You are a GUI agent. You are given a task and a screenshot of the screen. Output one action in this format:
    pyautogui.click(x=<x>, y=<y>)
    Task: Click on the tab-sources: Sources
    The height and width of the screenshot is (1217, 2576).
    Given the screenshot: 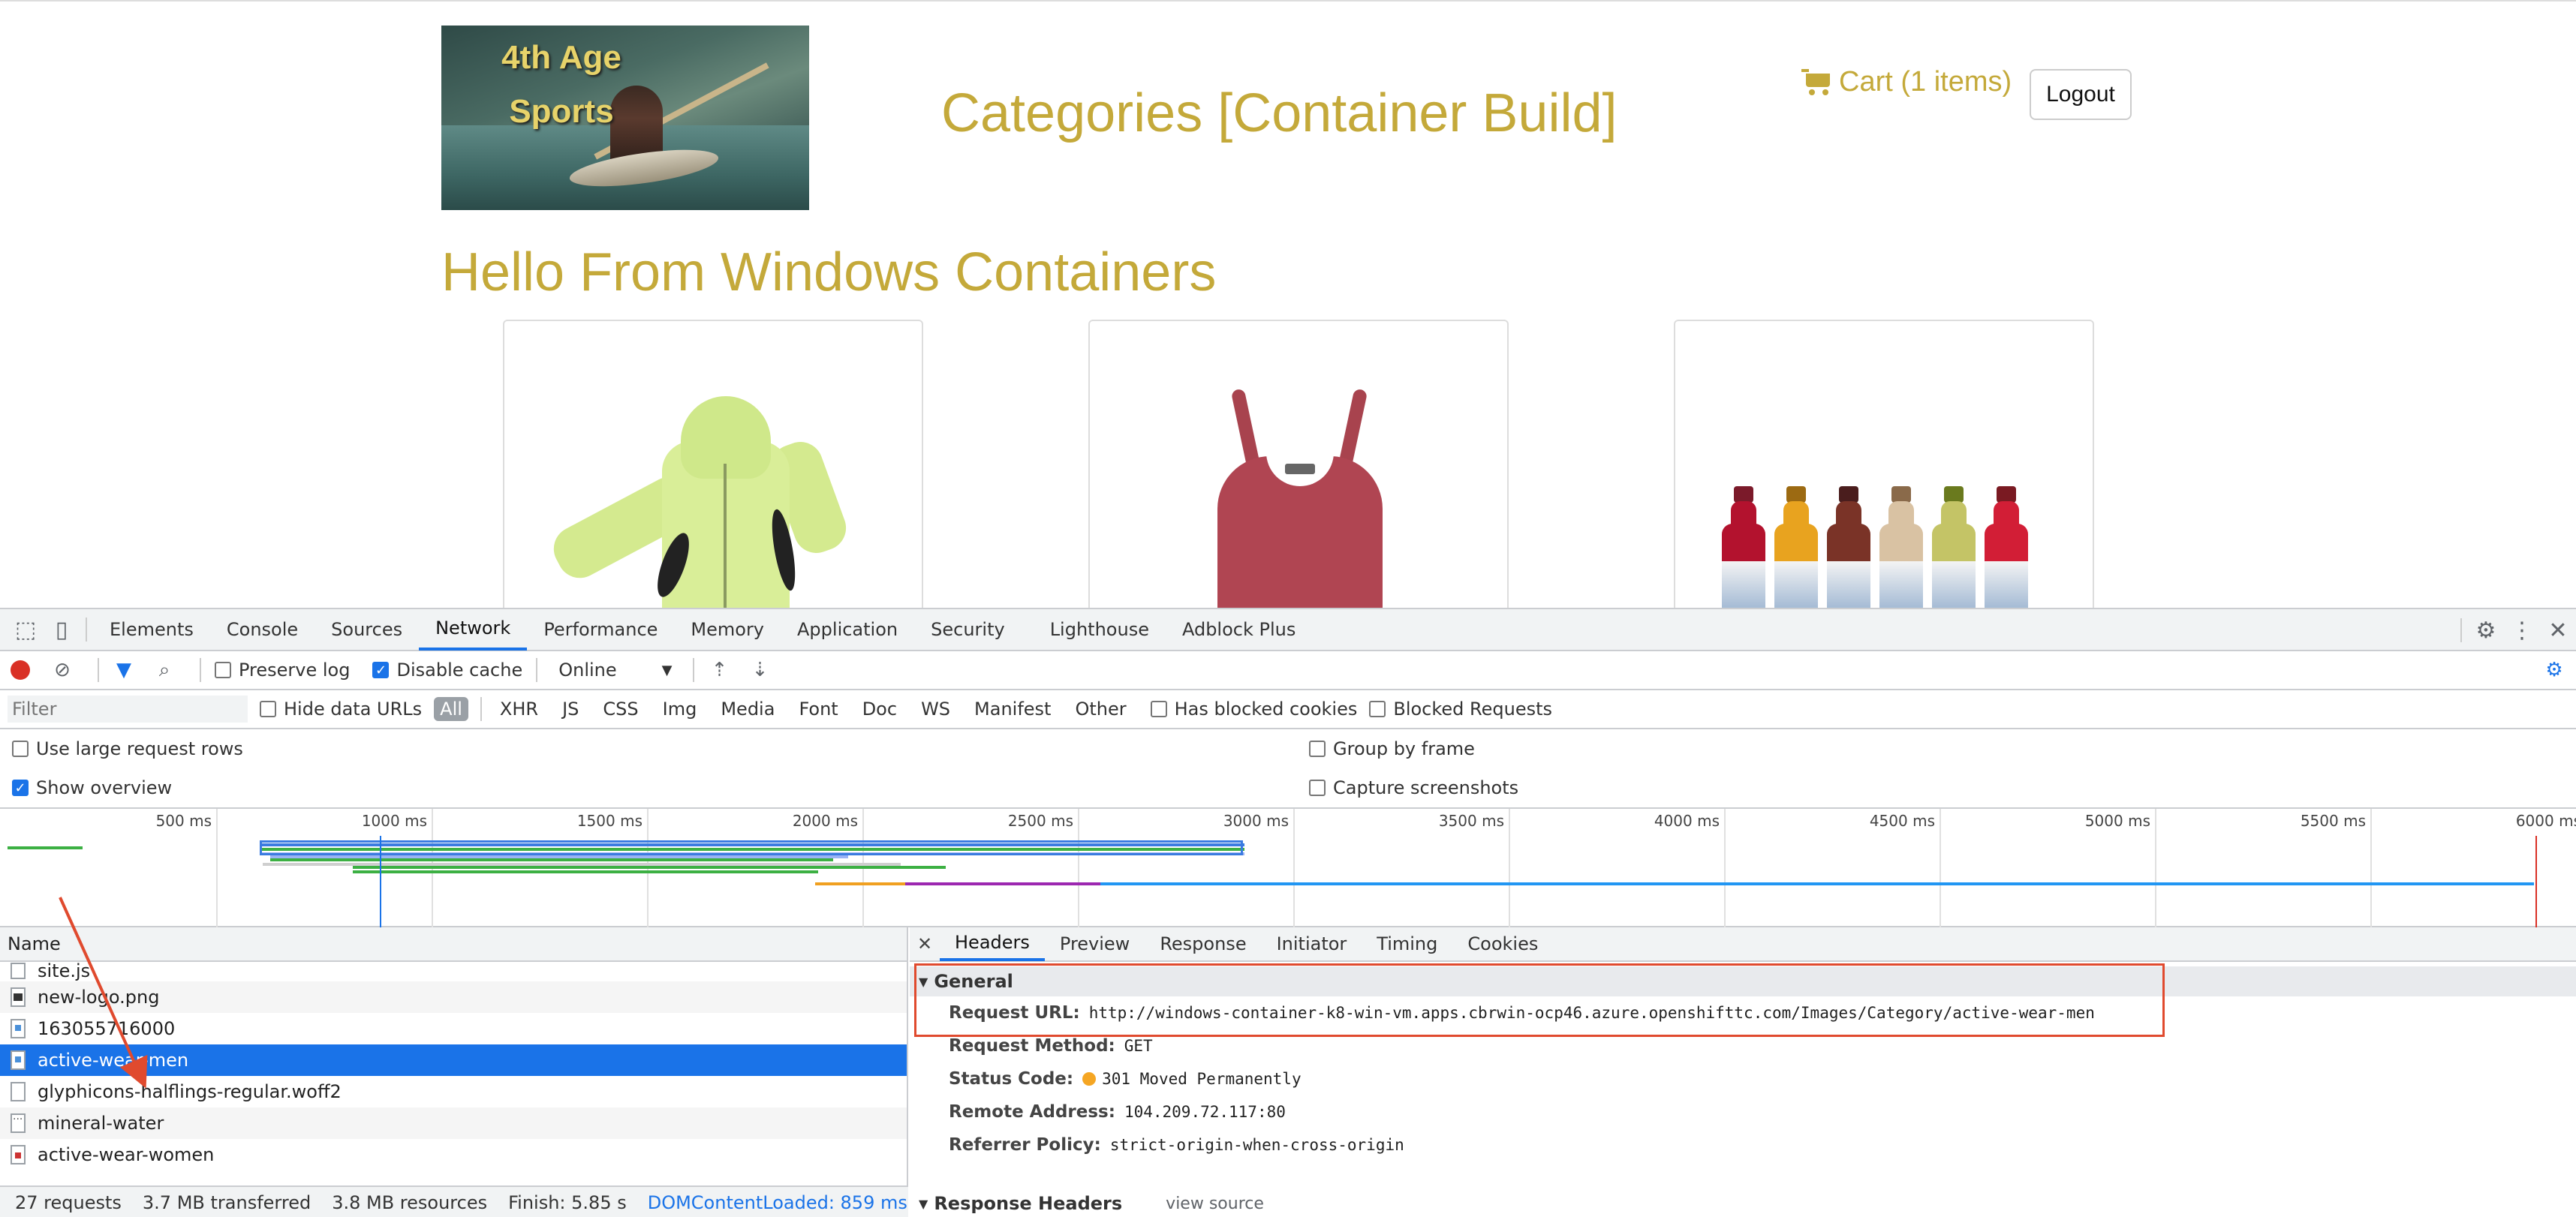 What is the action you would take?
    pyautogui.click(x=366, y=630)
    